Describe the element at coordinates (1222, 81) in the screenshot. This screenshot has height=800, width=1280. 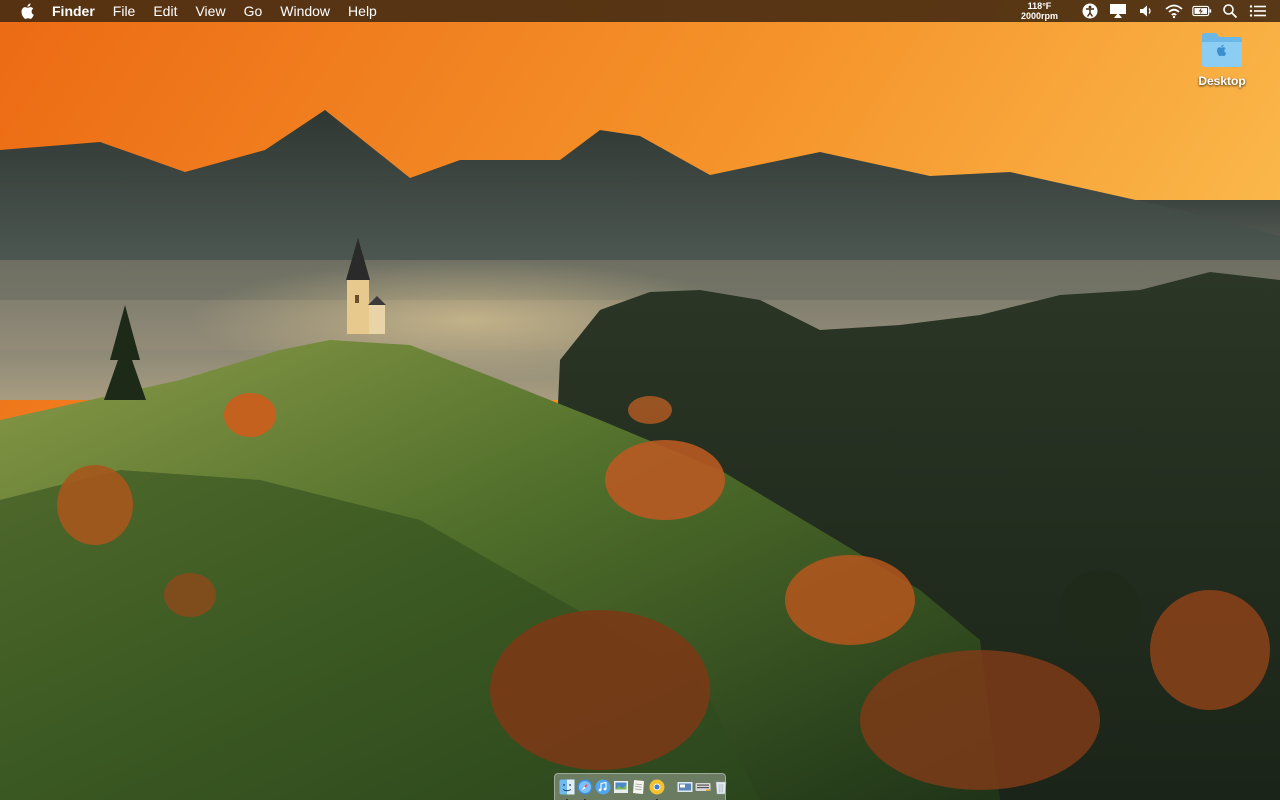
I see `desktop-folder-label: Desktop` at that location.